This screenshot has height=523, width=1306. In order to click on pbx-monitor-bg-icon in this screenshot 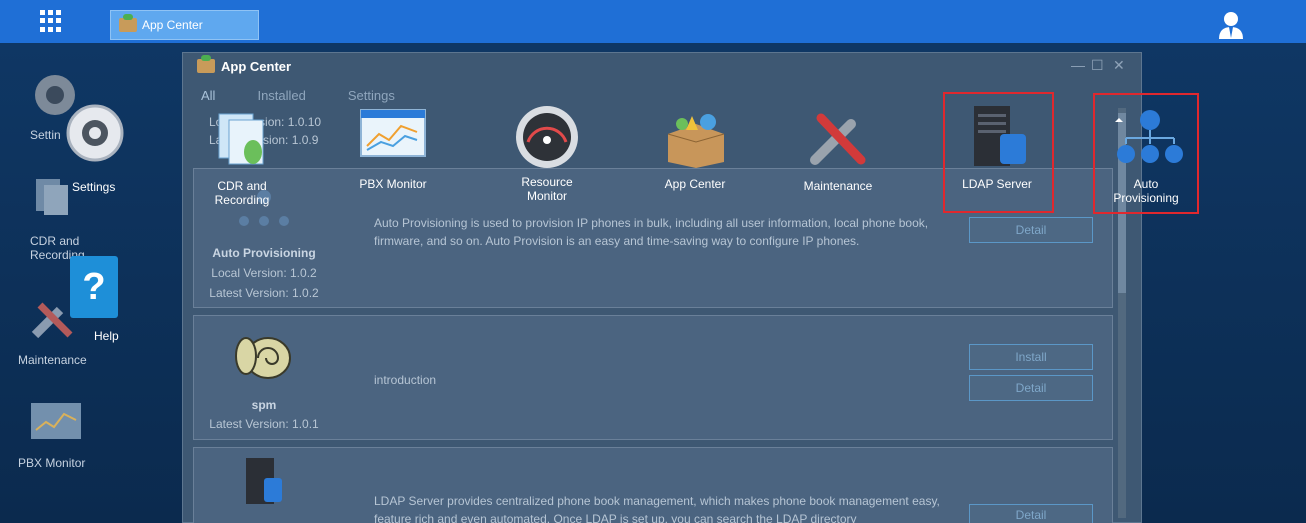, I will do `click(56, 421)`.